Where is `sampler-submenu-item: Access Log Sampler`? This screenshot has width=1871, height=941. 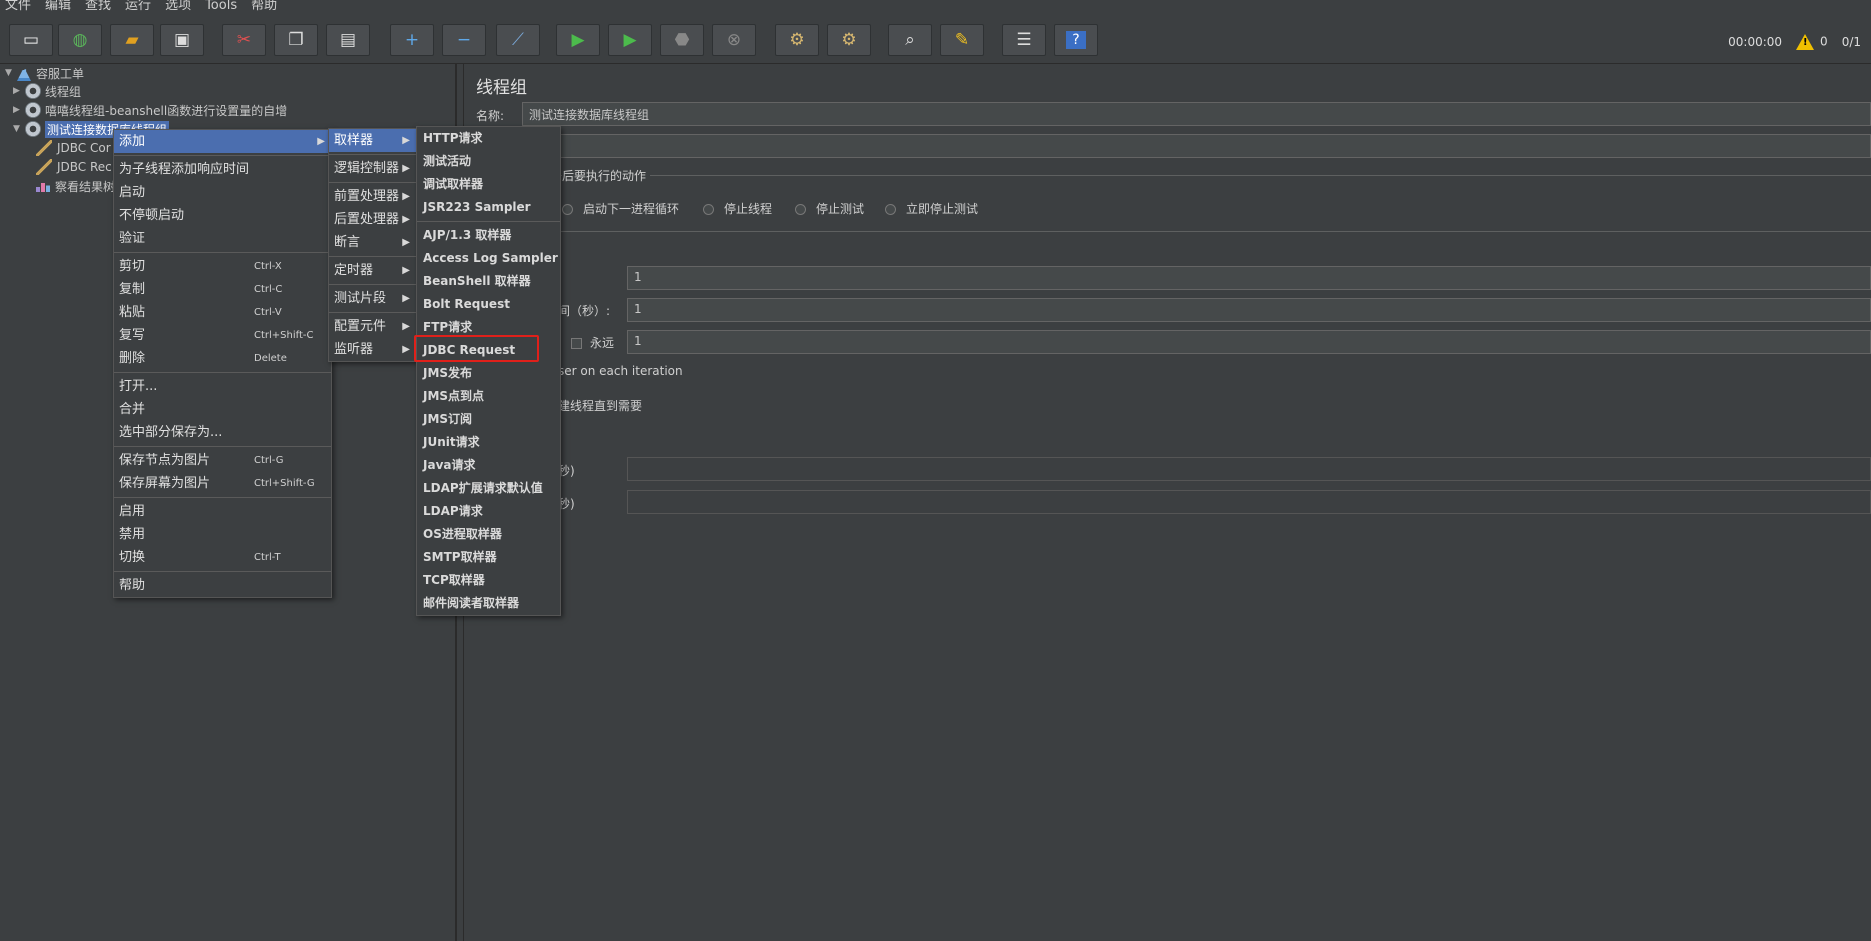 sampler-submenu-item: Access Log Sampler is located at coordinates (488, 258).